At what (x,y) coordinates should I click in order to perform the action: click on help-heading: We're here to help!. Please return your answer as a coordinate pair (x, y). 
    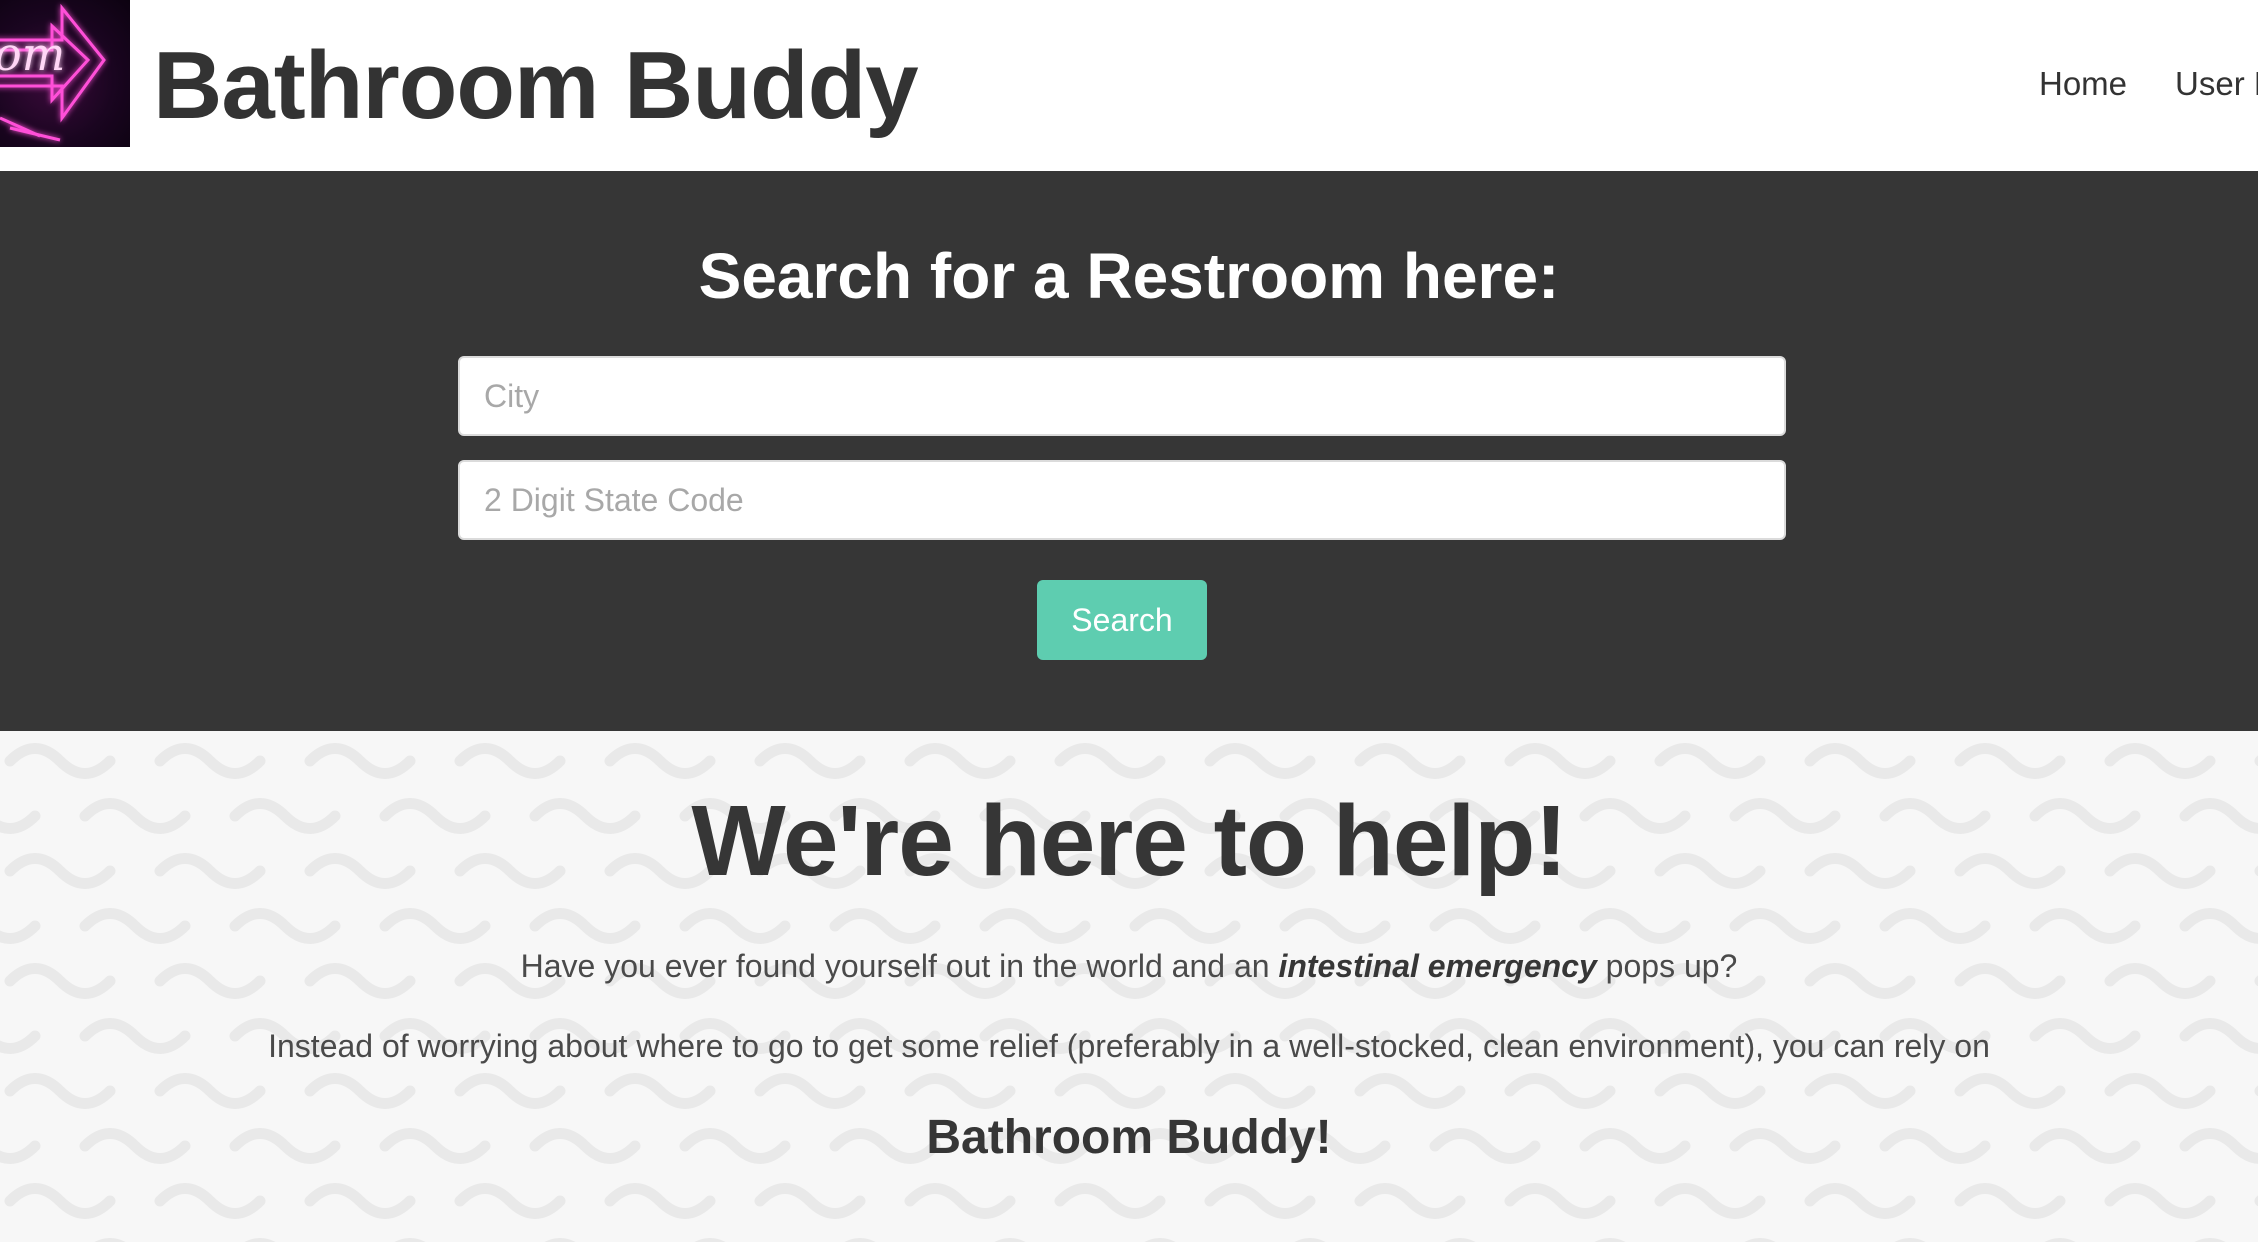
    Looking at the image, I should click on (1129, 841).